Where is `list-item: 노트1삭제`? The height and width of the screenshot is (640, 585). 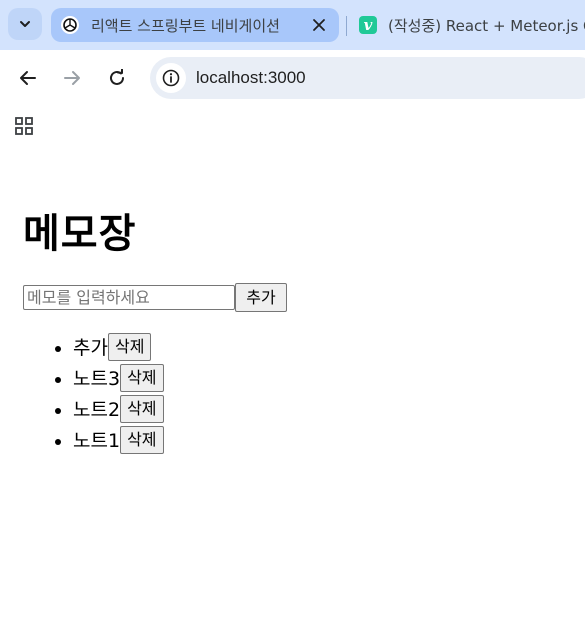 list-item: 노트1삭제 is located at coordinates (118, 439).